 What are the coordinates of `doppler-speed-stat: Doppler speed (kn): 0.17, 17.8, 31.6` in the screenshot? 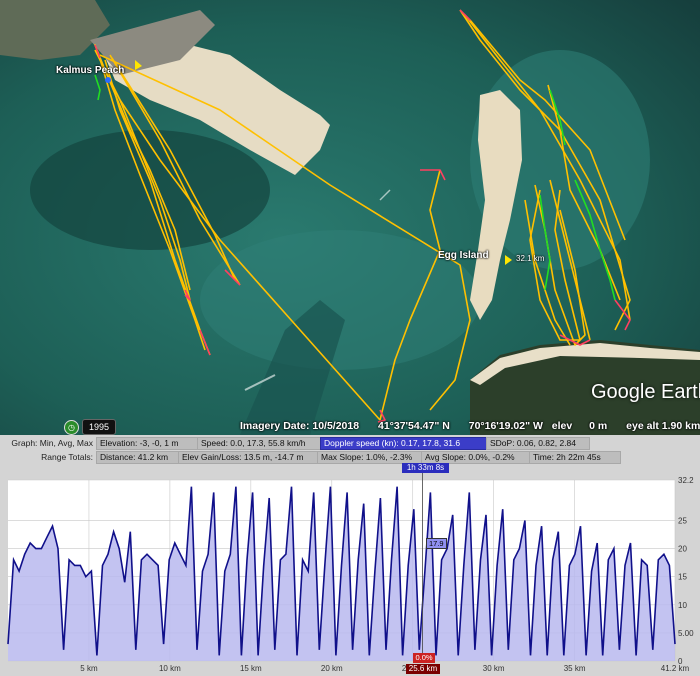 It's located at (404, 443).